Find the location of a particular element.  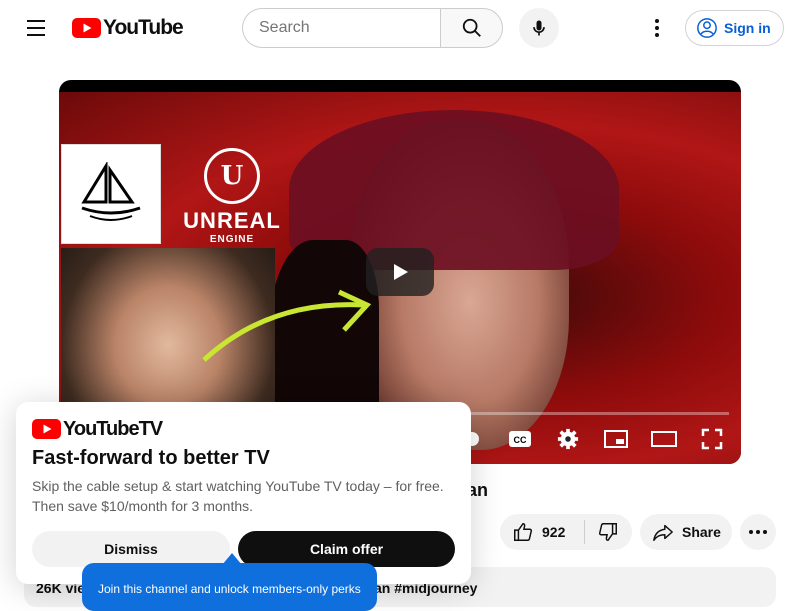

theater-icon is located at coordinates (664, 439).